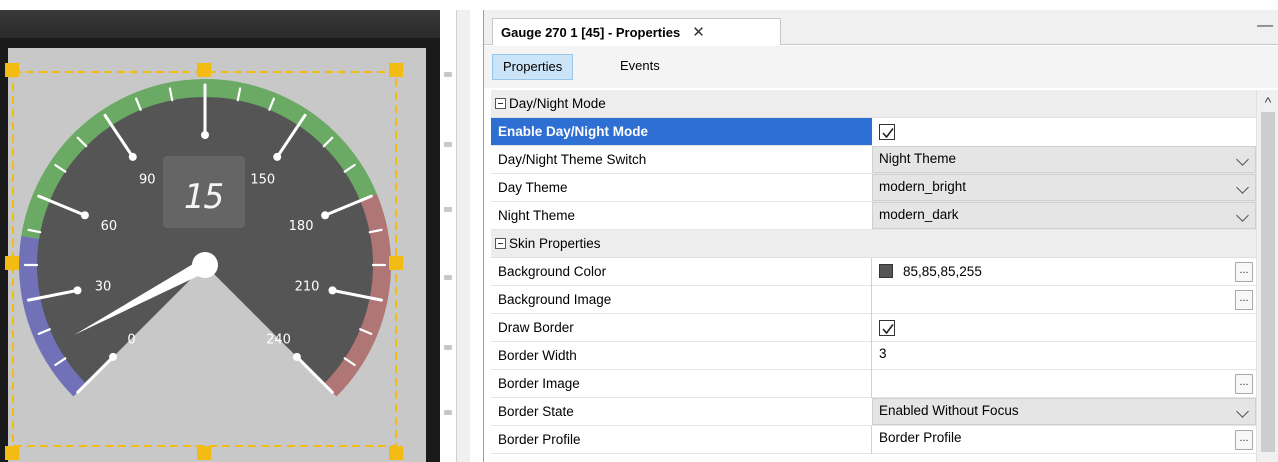 Image resolution: width=1278 pixels, height=462 pixels. Describe the element at coordinates (557, 103) in the screenshot. I see `category-label: Day/Night Mode` at that location.